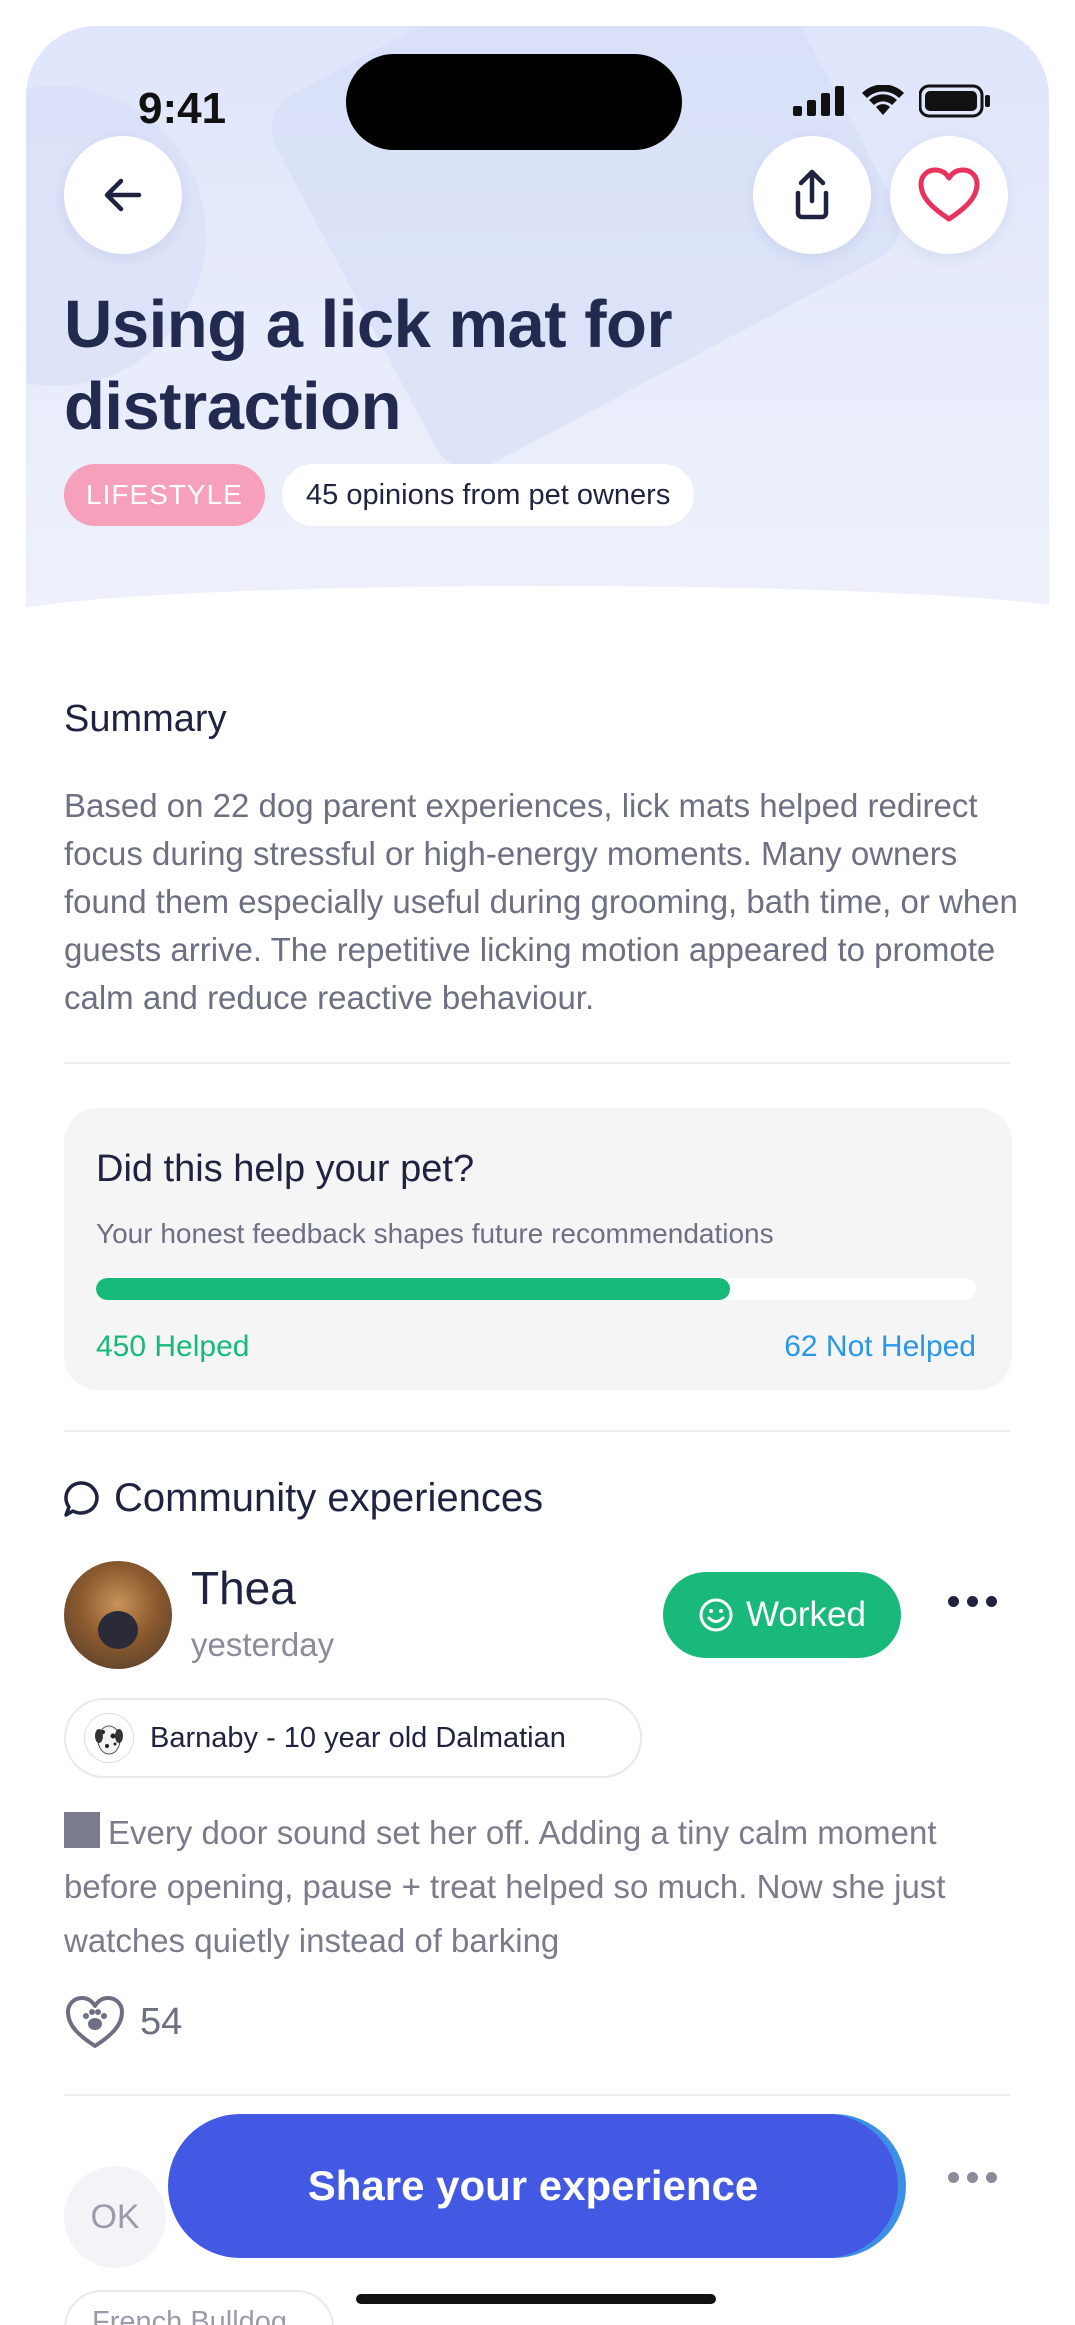 The height and width of the screenshot is (2325, 1075). I want to click on arrow-left-icon, so click(123, 195).